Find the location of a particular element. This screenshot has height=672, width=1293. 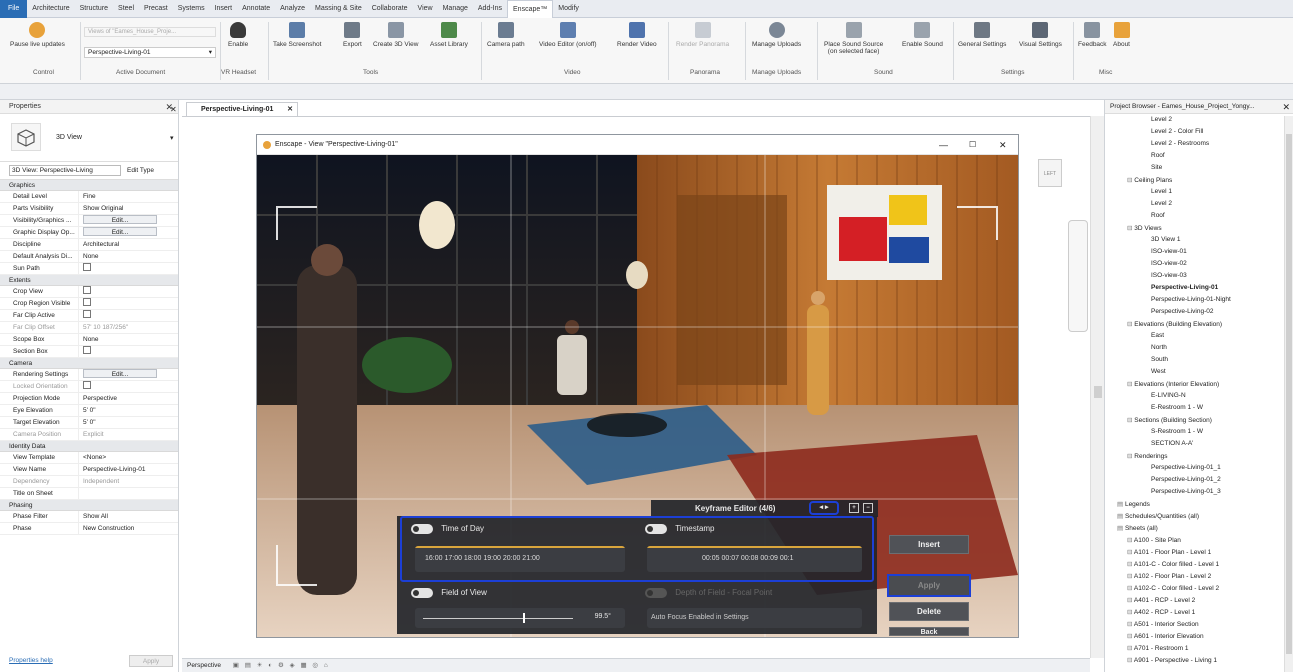

render-panorama-button: Render Panorama is located at coordinates (702, 35).